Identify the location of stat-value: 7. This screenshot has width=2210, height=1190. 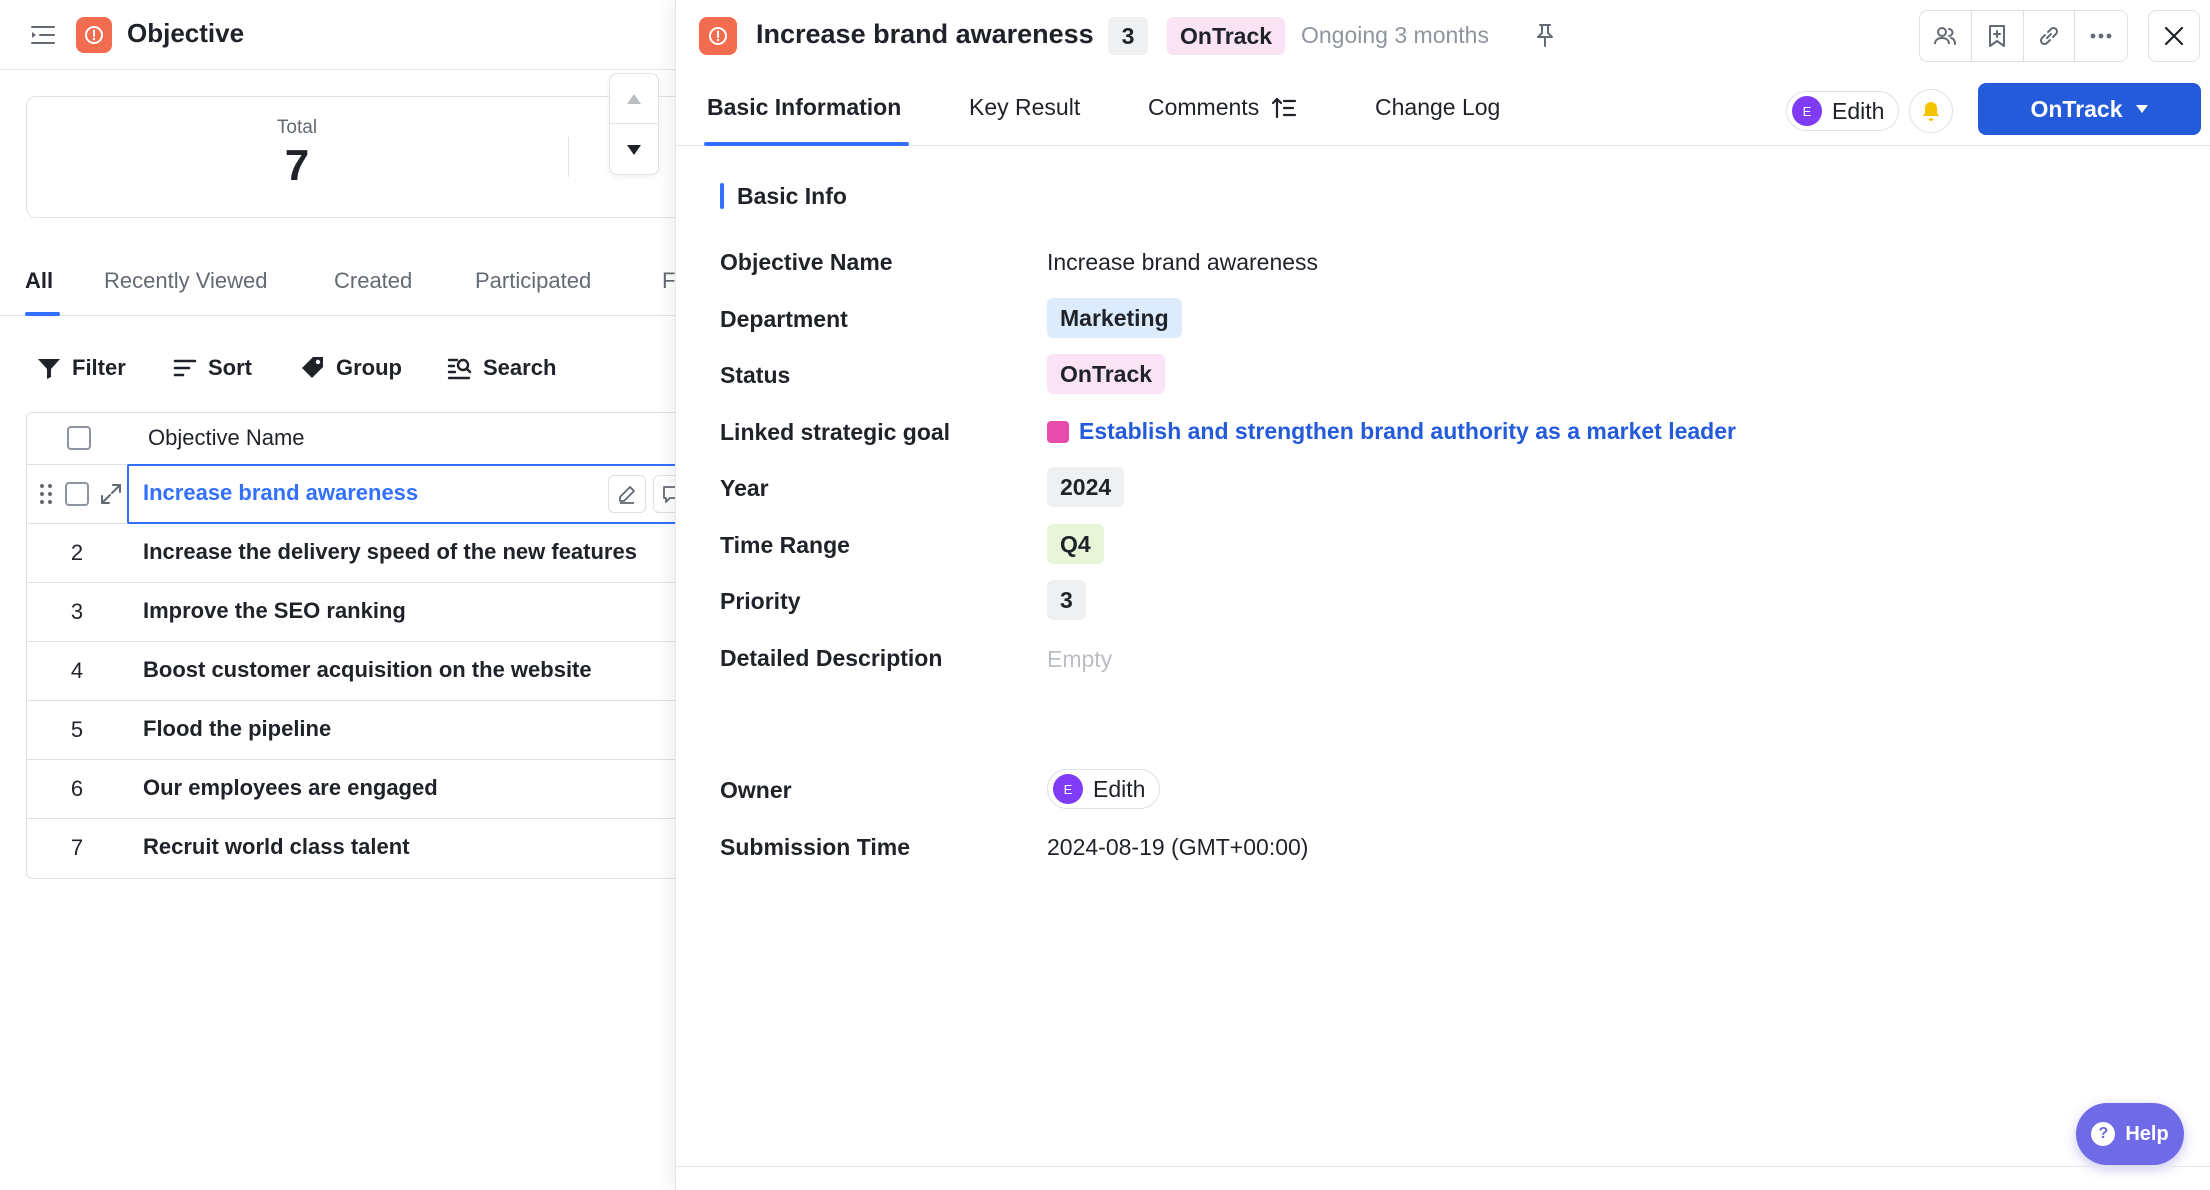
(297, 165).